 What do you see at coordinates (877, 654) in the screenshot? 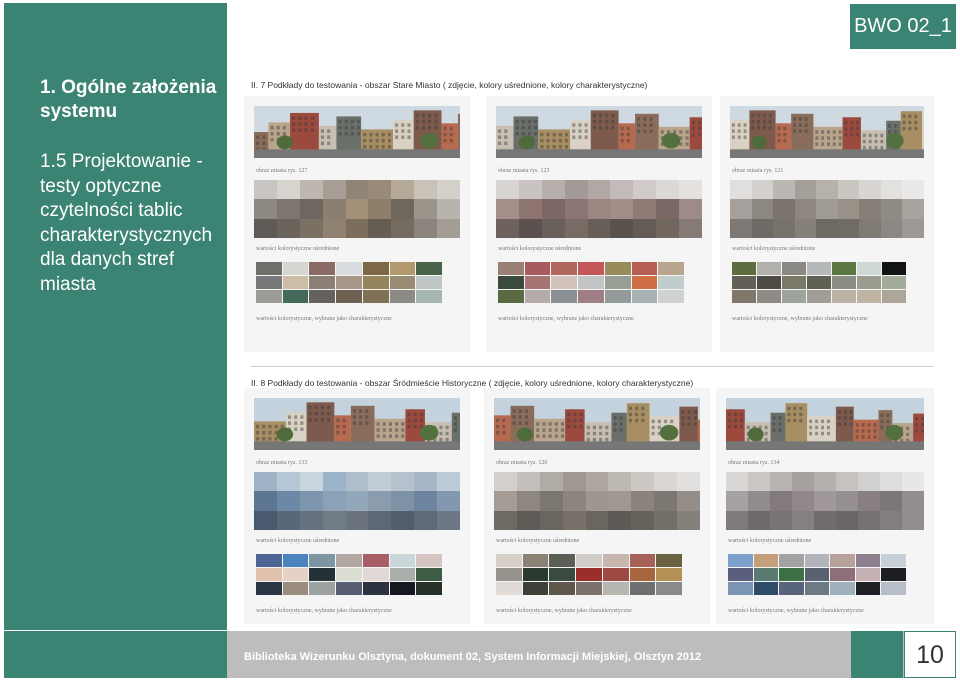
I see `footer-right-accent` at bounding box center [877, 654].